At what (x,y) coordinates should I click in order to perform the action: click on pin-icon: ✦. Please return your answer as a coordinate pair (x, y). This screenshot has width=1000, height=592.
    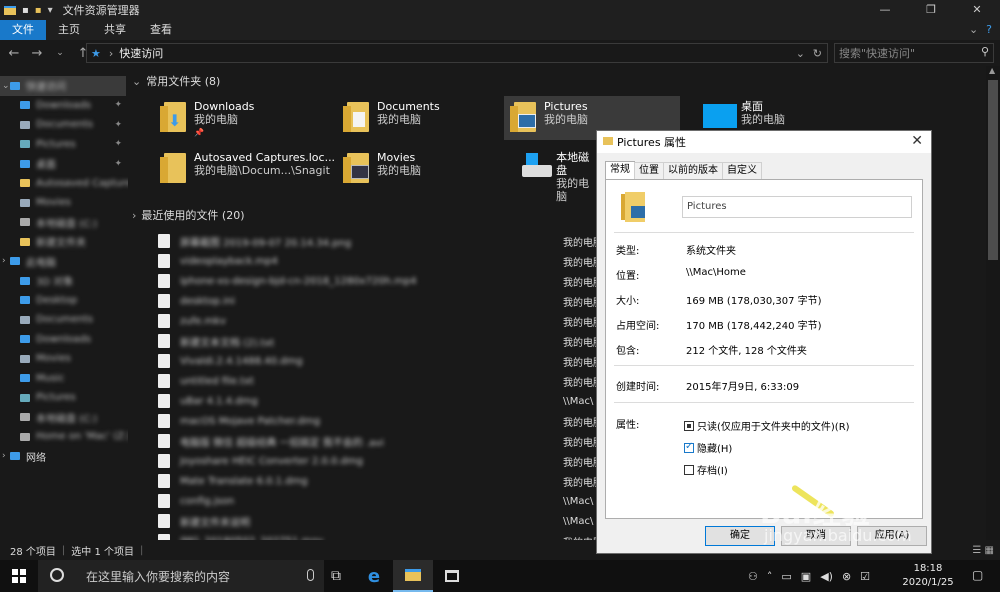
    Looking at the image, I should click on (118, 124).